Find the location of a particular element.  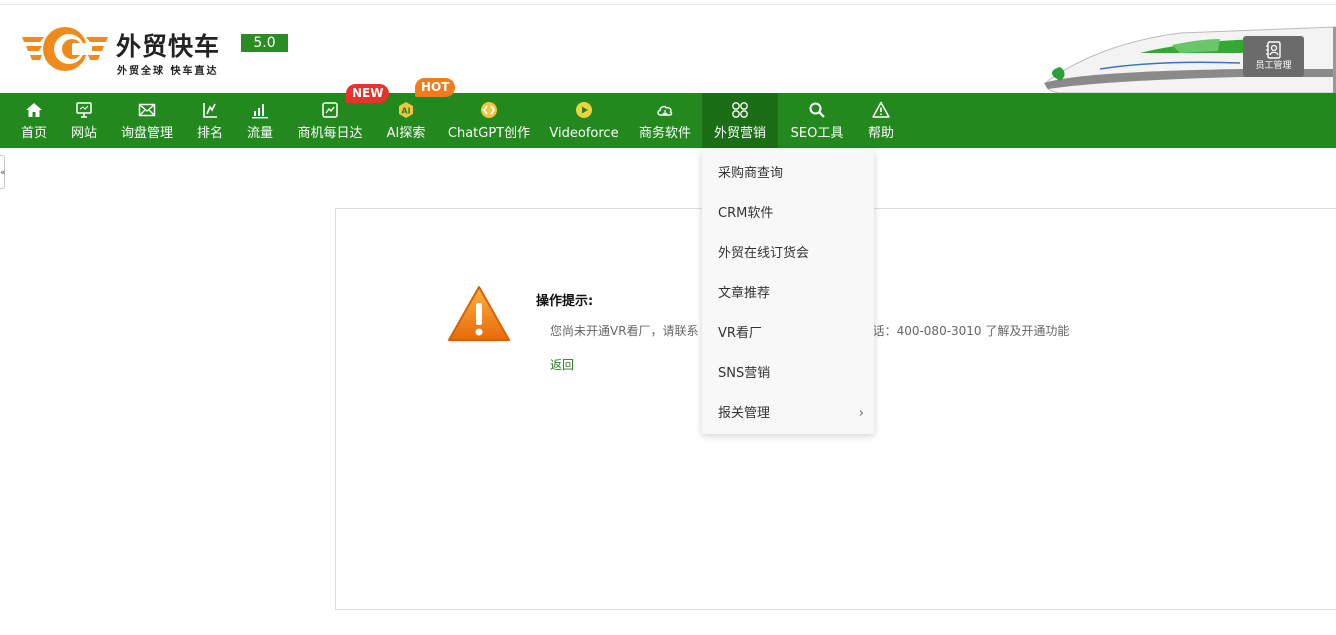

logo-icon is located at coordinates (65, 49).